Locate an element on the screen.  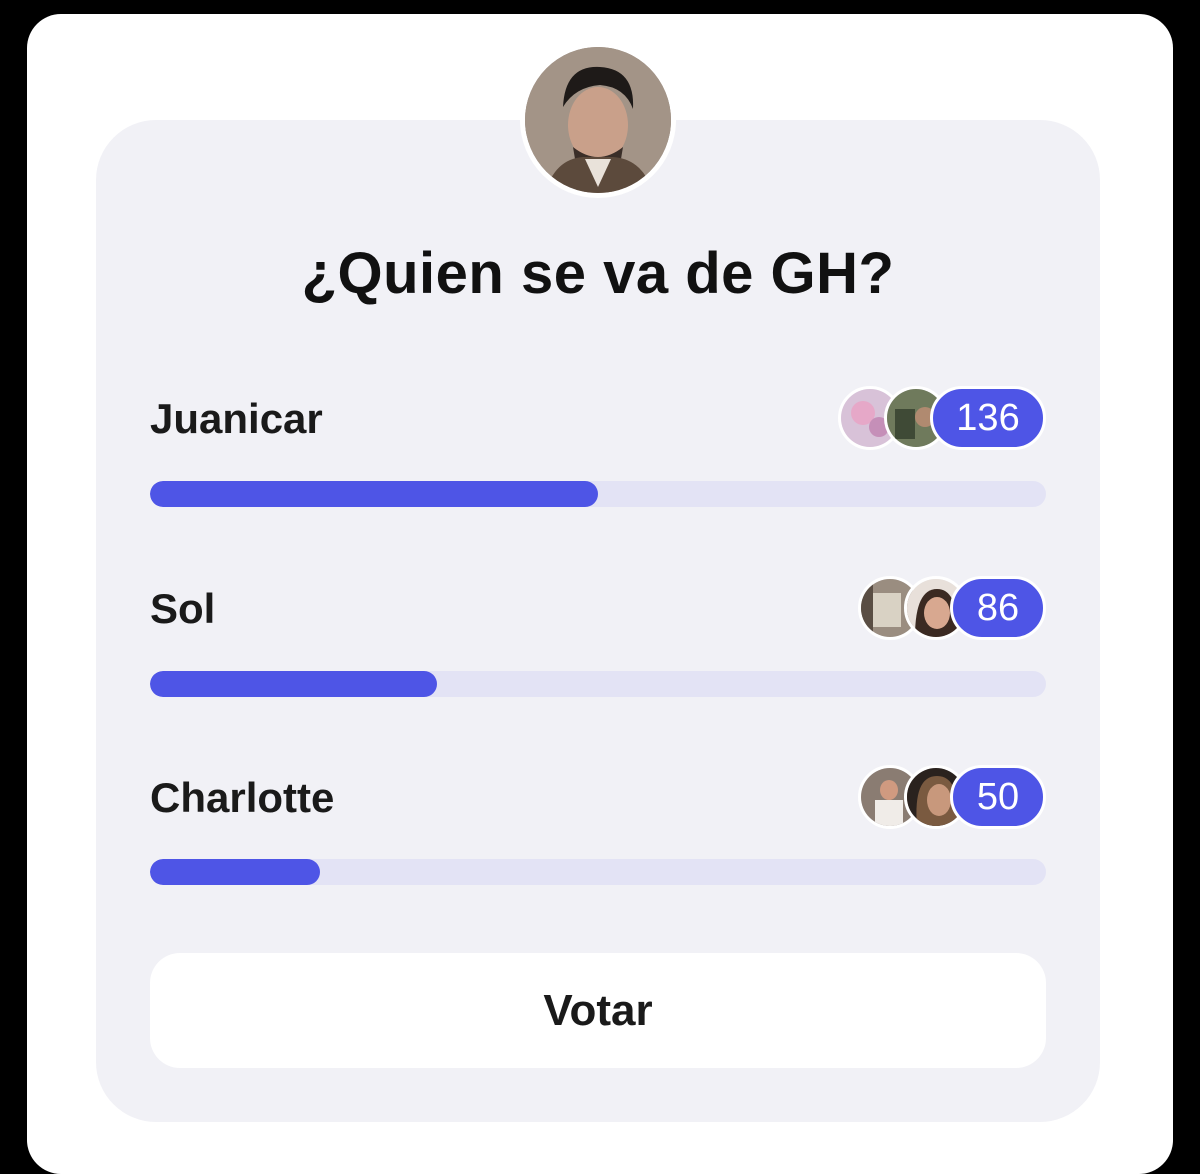
poll-author-avatar is located at coordinates (598, 120).